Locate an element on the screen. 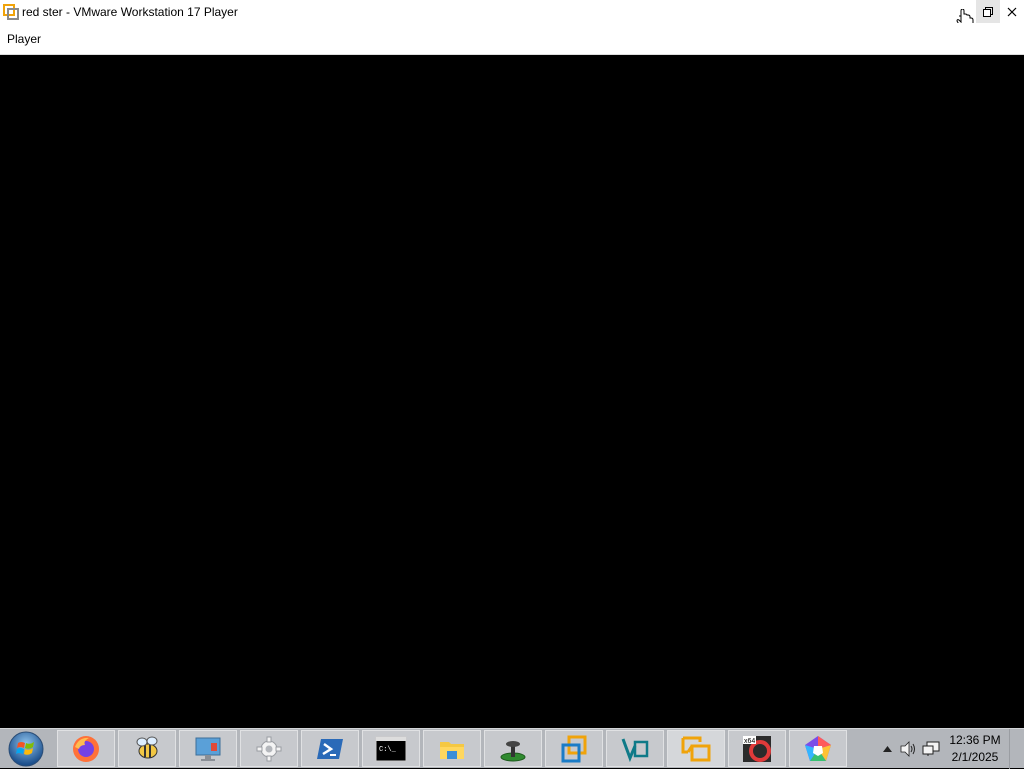  show-hidden-icons-button is located at coordinates (887, 749).